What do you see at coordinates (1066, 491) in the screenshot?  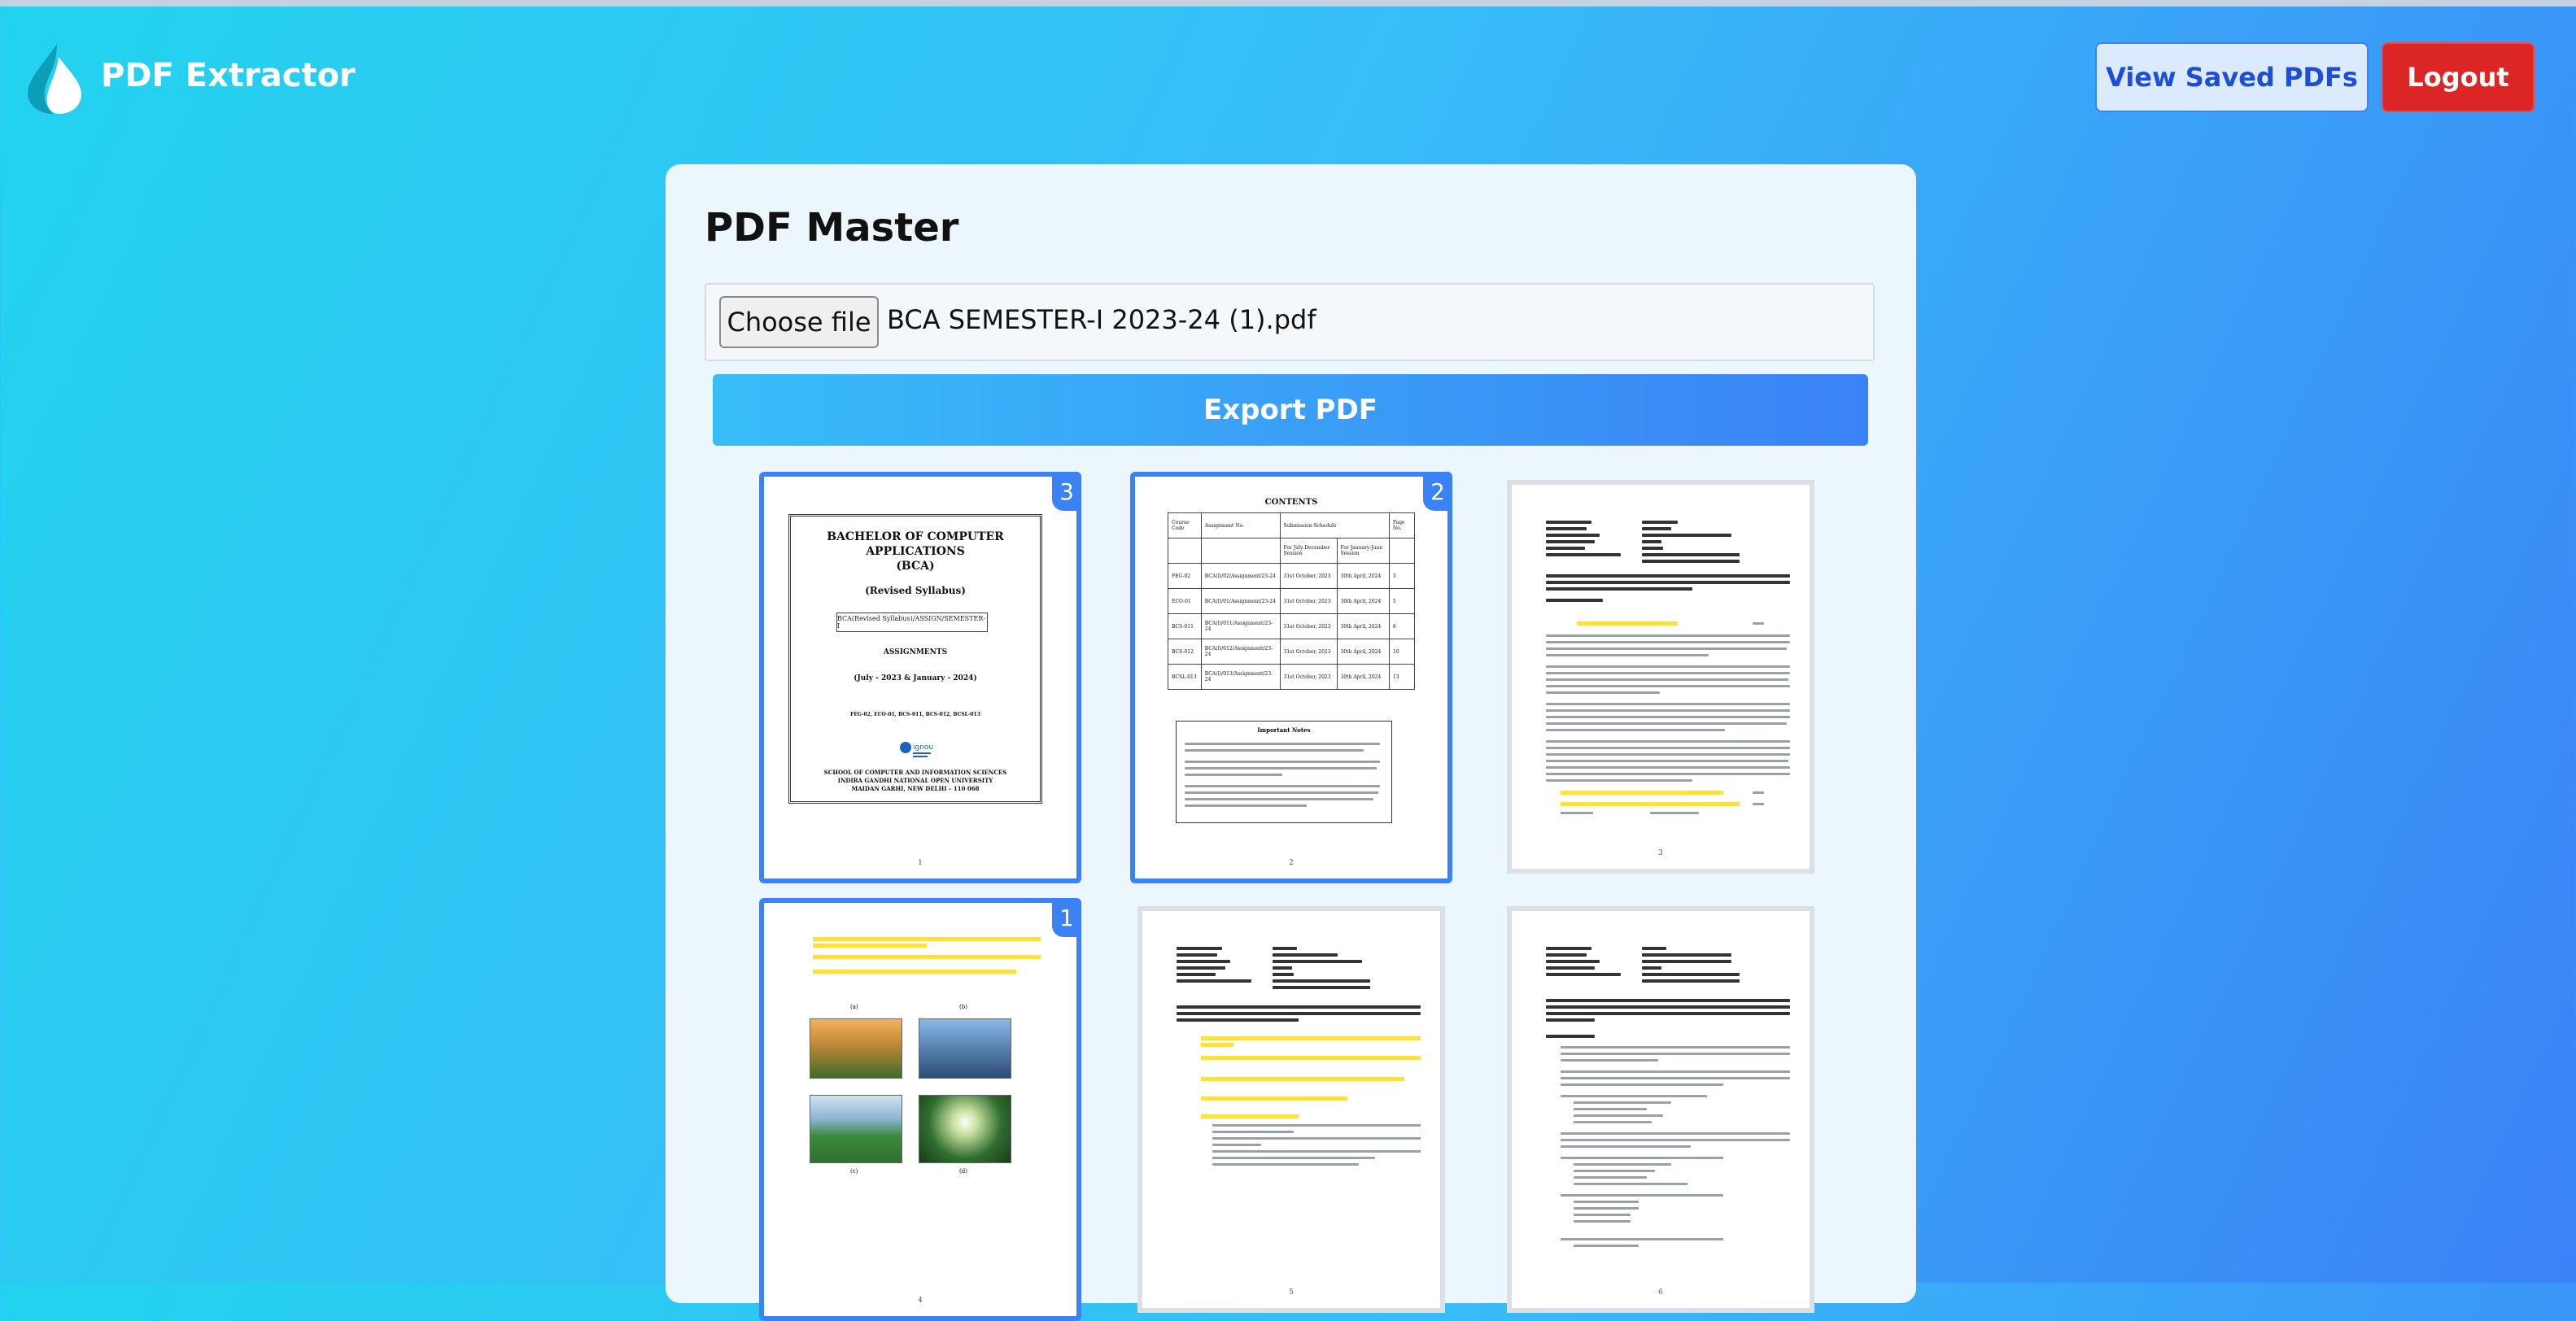 I see `selection-order-badge: 3` at bounding box center [1066, 491].